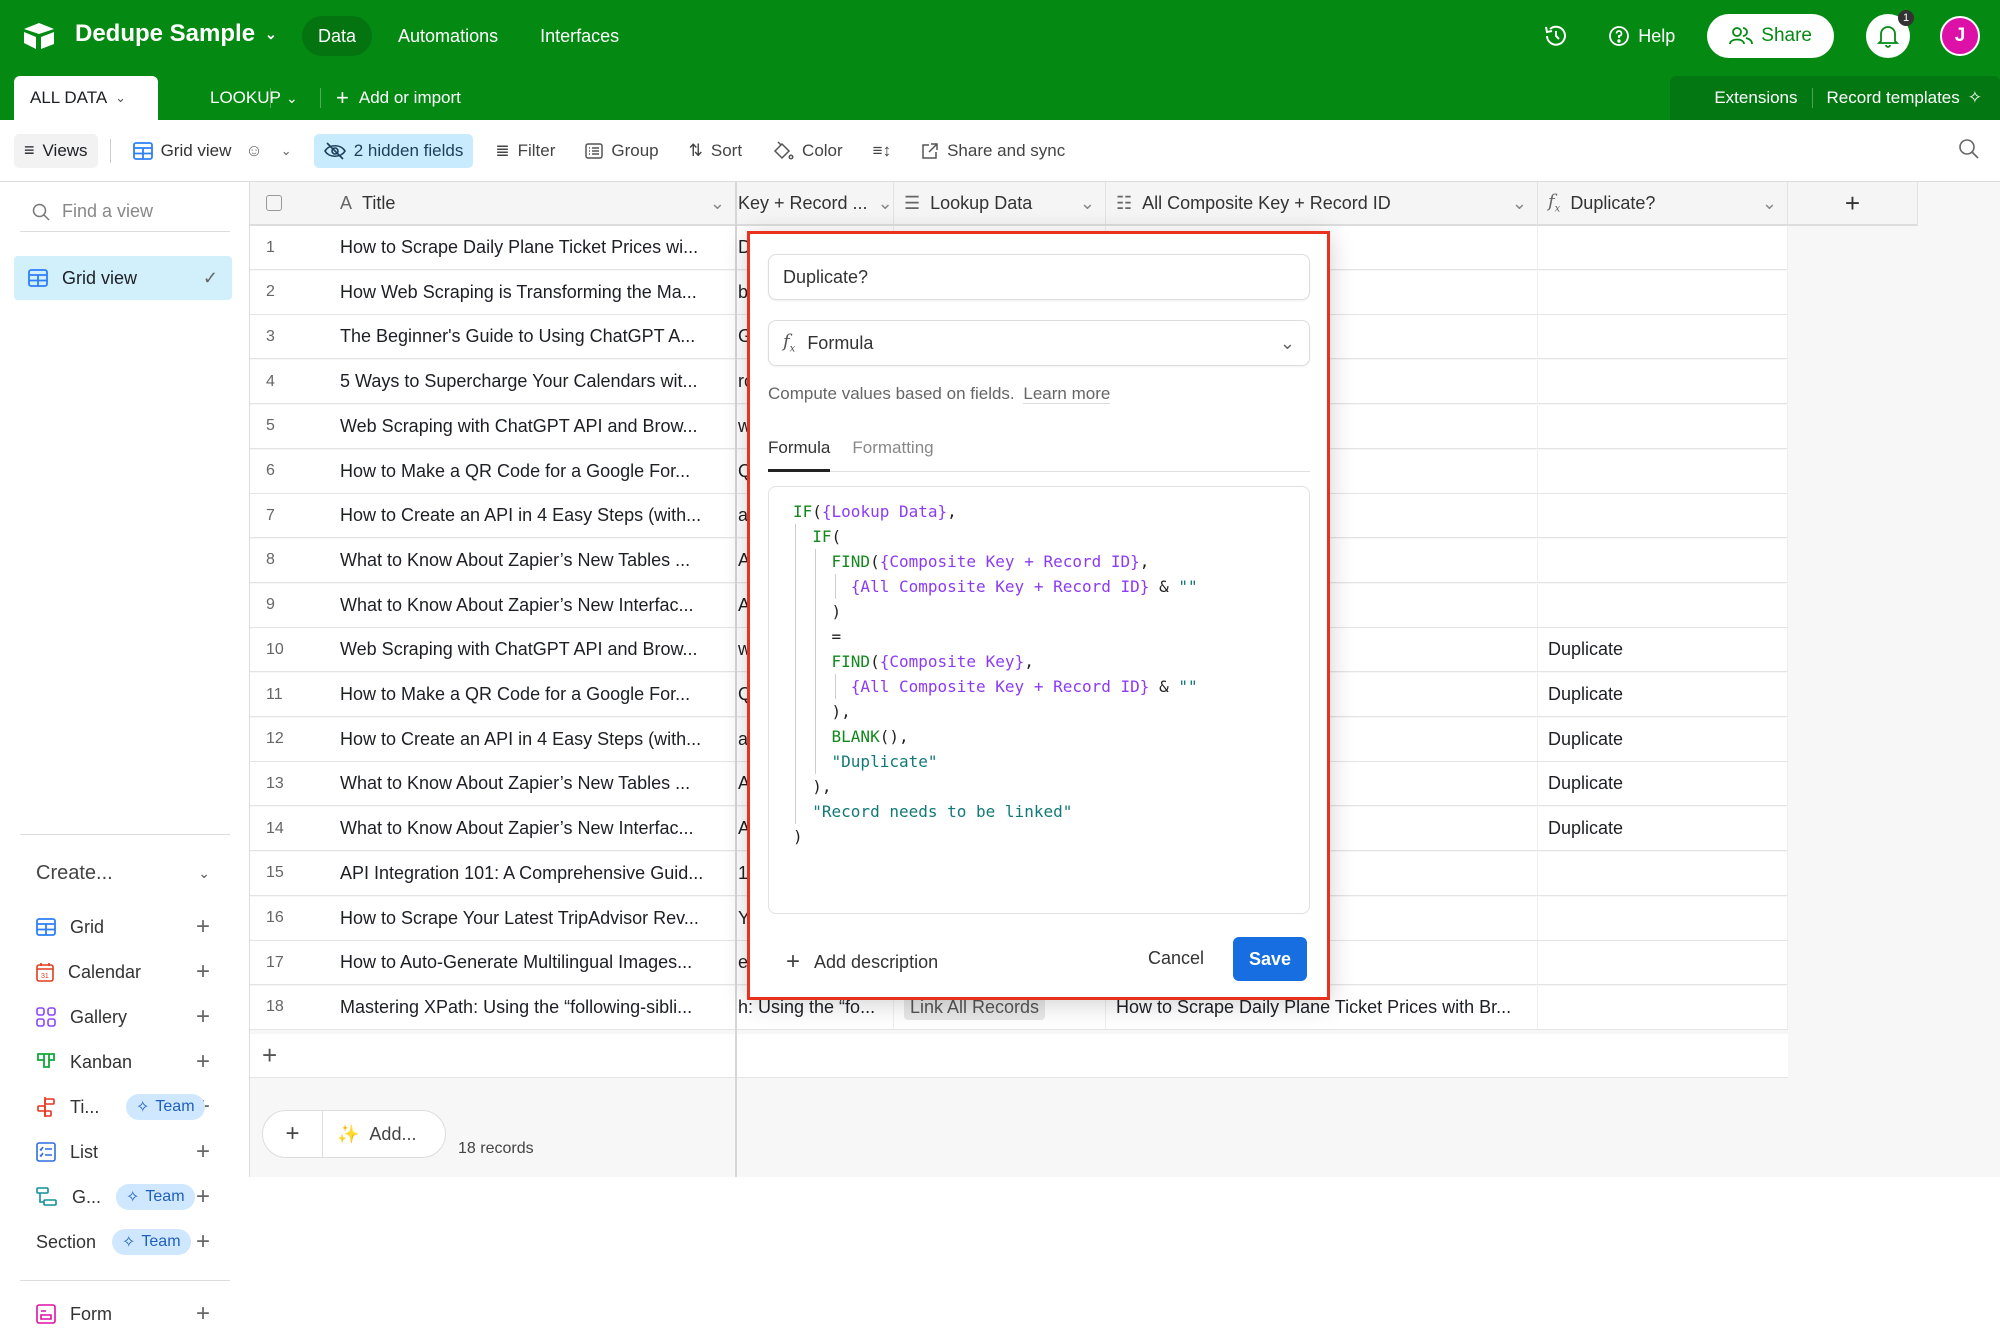 Image resolution: width=2000 pixels, height=1331 pixels. Describe the element at coordinates (290, 471) in the screenshot. I see `row-number: 6` at that location.